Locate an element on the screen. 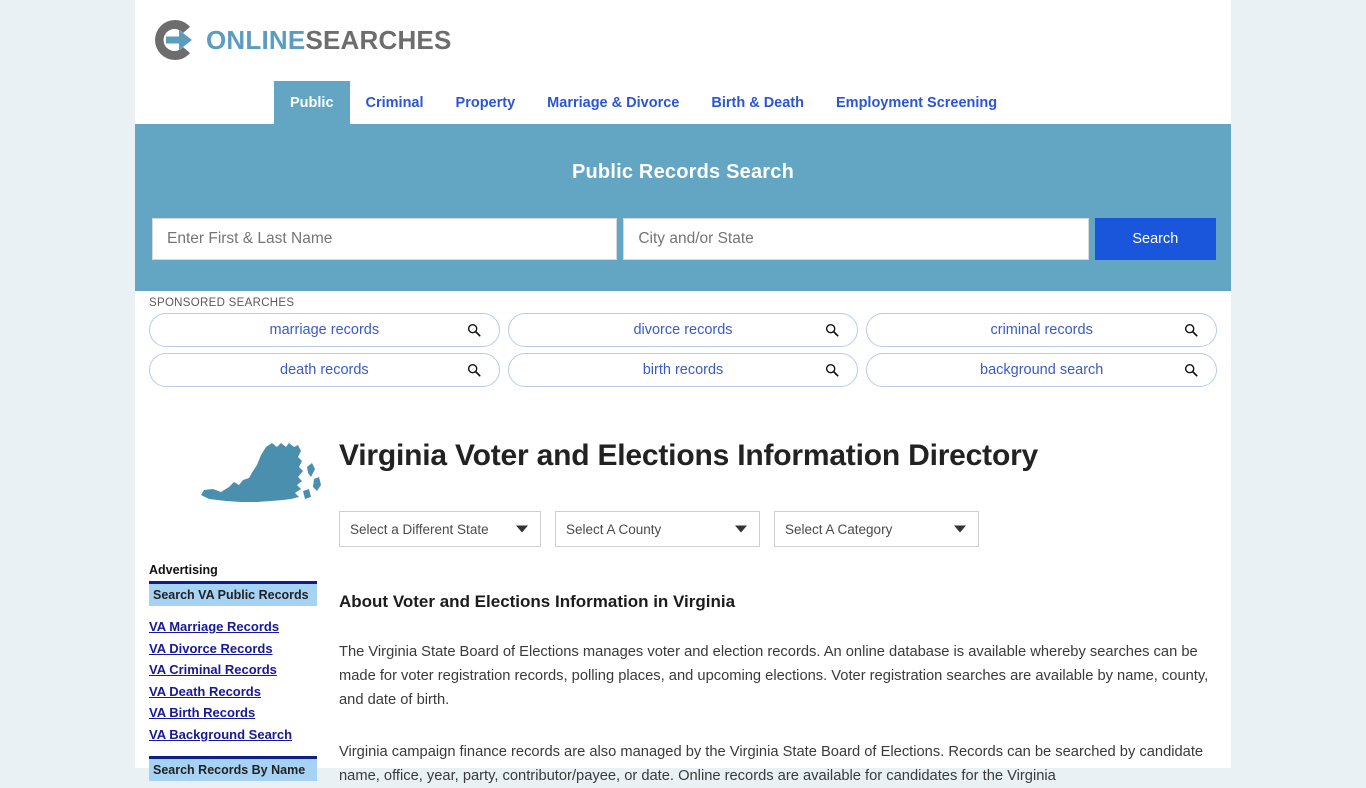 Image resolution: width=1366 pixels, height=788 pixels. nav-item-employment-screening: Employment Screening is located at coordinates (916, 102).